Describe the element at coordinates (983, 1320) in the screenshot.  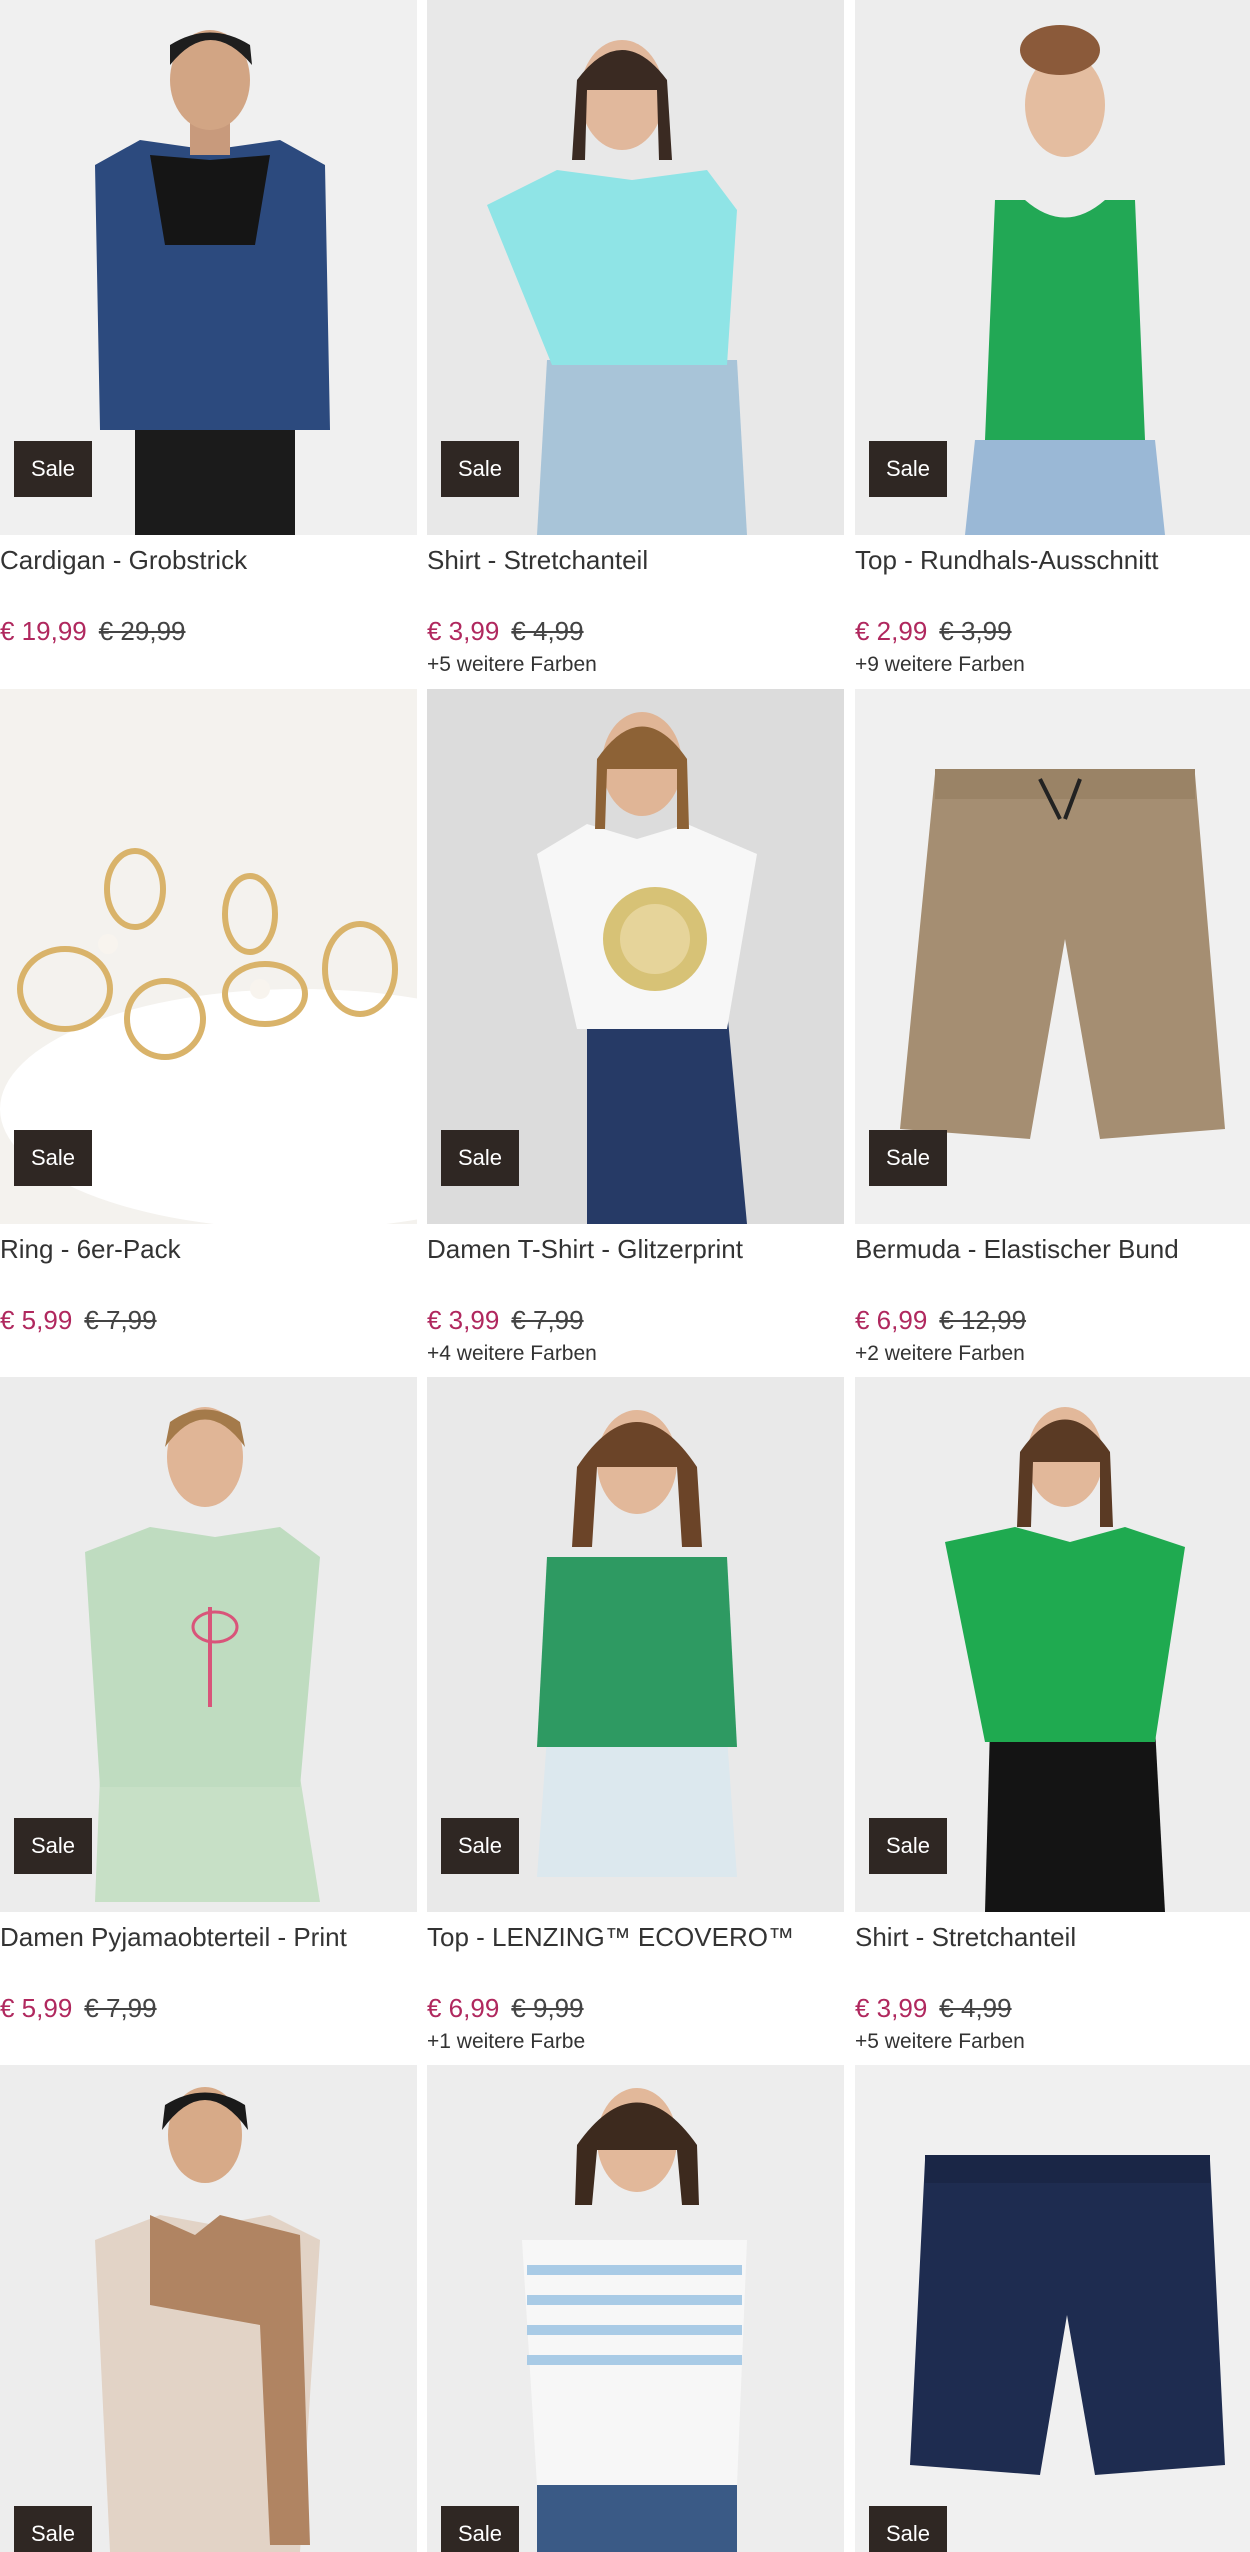
I see `original-price: € 12,99` at that location.